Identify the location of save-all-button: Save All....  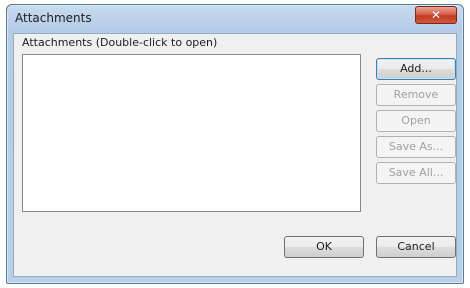
(416, 173).